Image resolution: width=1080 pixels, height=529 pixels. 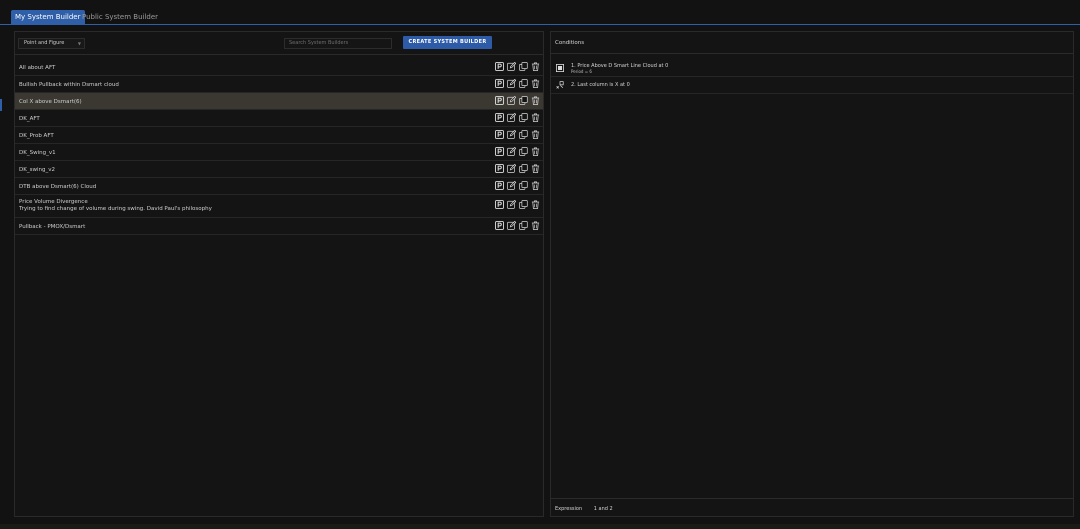 What do you see at coordinates (279, 135) in the screenshot?
I see `system-row: DK_Prob AFT` at bounding box center [279, 135].